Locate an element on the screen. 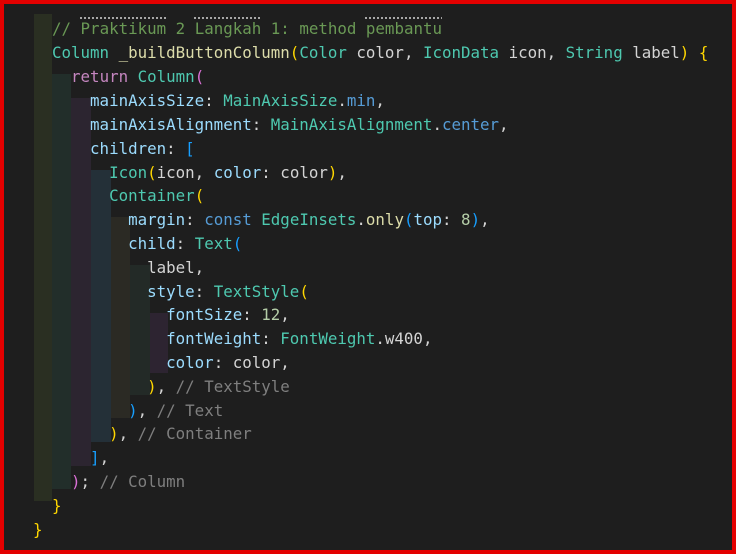 The width and height of the screenshot is (736, 554). code-token: _buildButtonColumn is located at coordinates (204, 52).